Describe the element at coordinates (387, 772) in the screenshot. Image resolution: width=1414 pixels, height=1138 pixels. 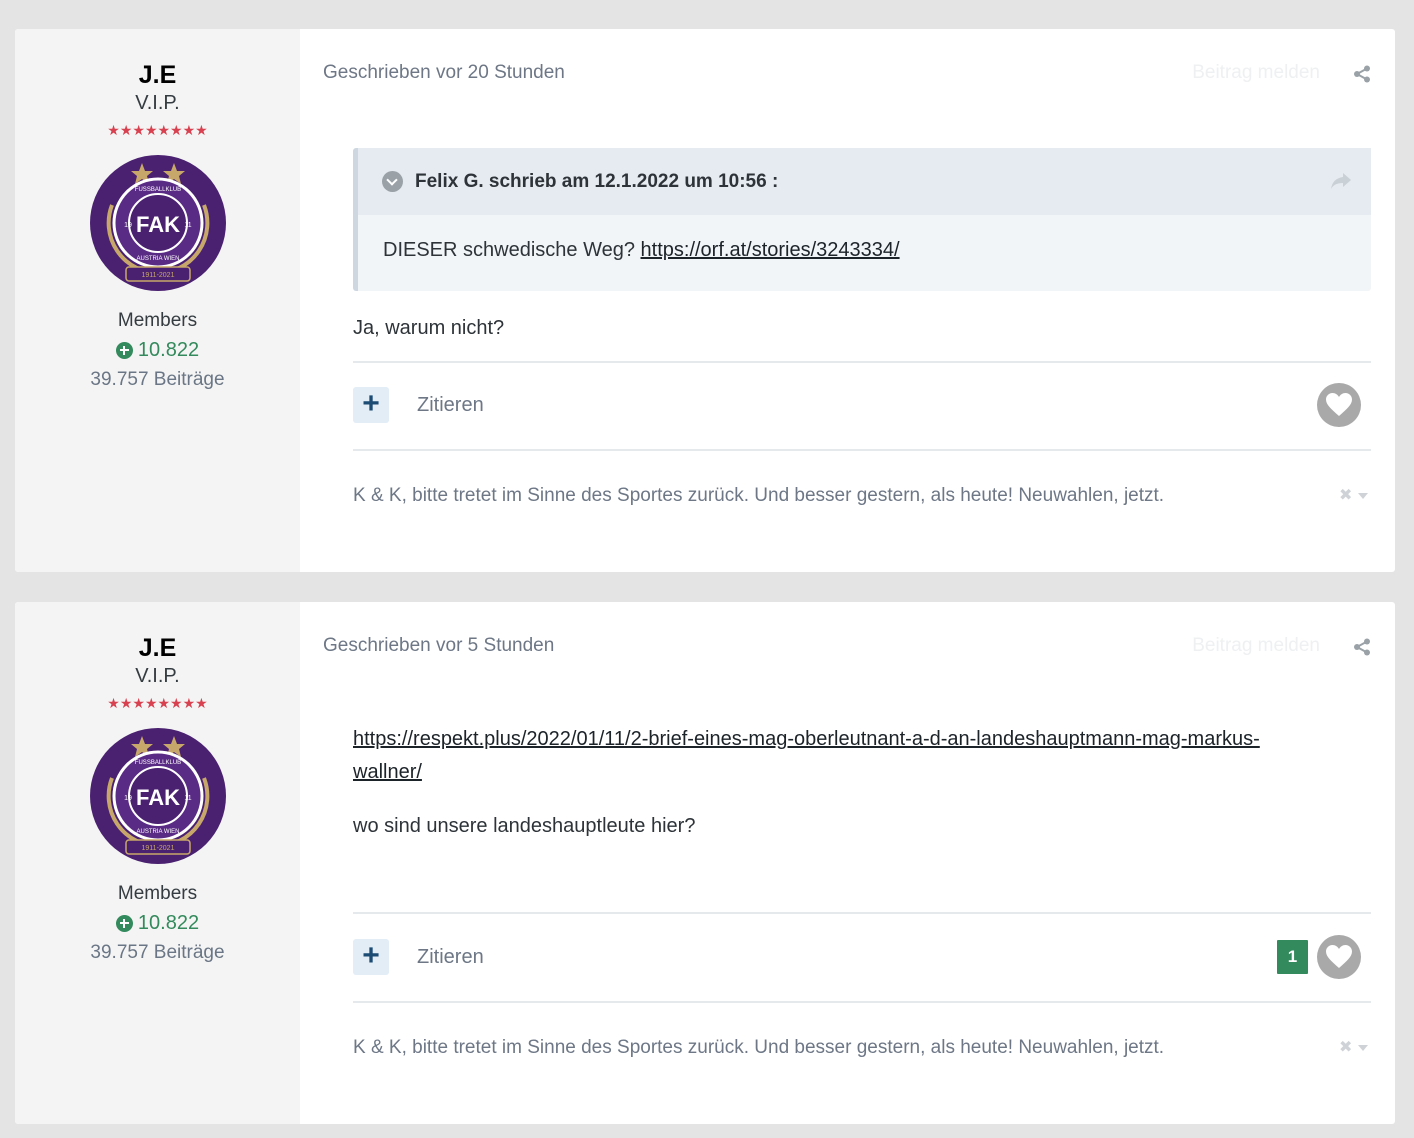
I see `link-line: wallner/` at that location.